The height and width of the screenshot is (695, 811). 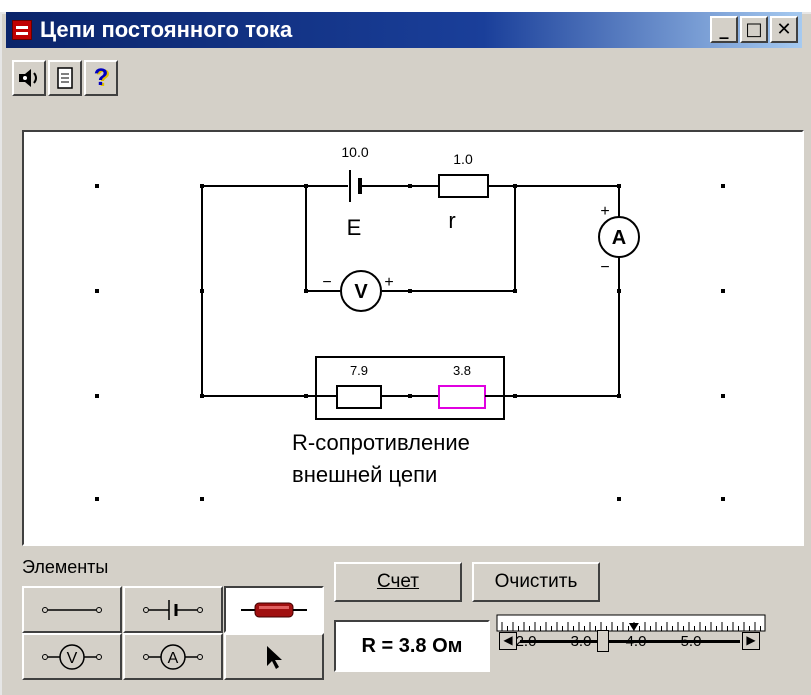 I want to click on speaker-icon, so click(x=28, y=78).